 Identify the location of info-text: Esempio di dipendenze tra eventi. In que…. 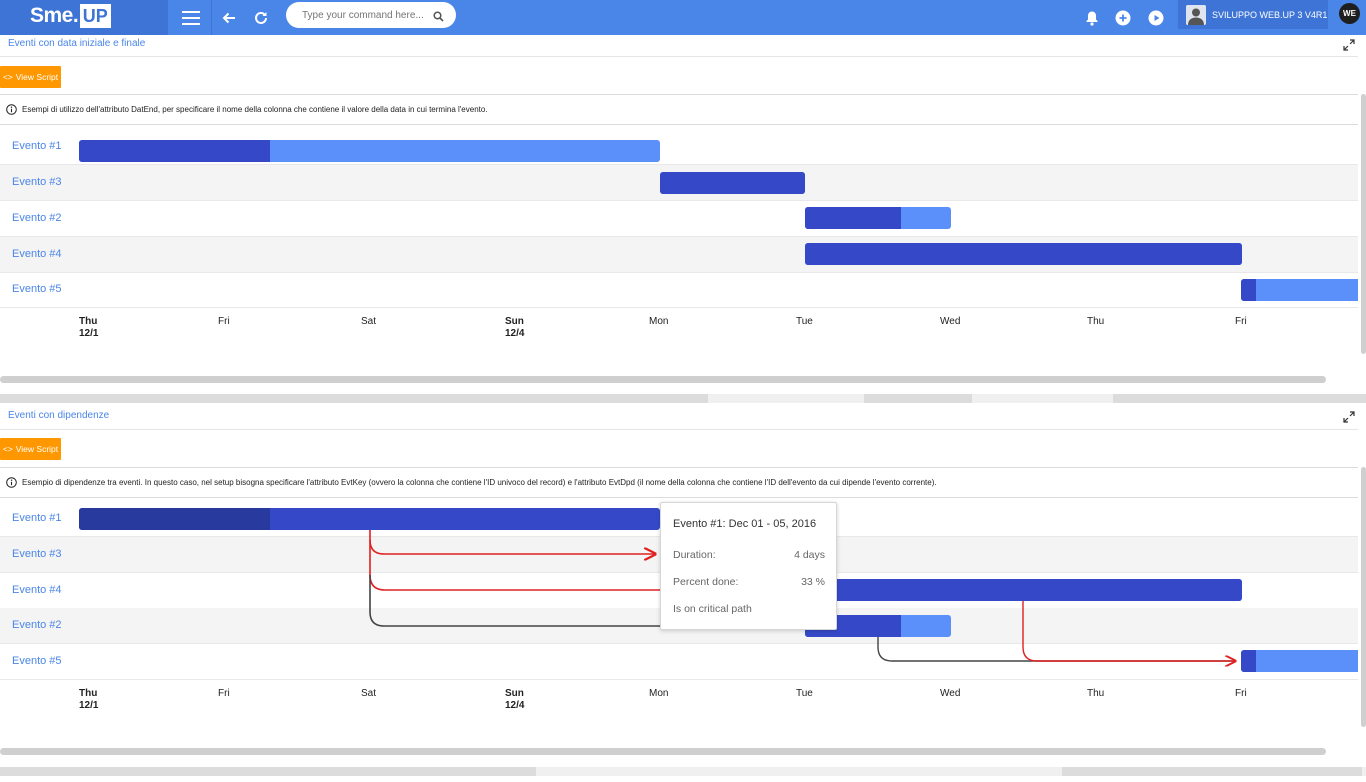
(479, 482).